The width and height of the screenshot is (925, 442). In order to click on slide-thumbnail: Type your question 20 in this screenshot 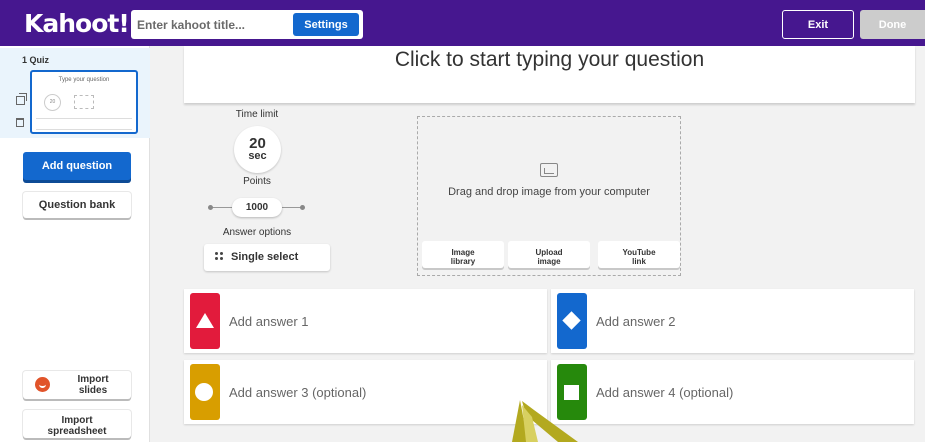, I will do `click(84, 102)`.